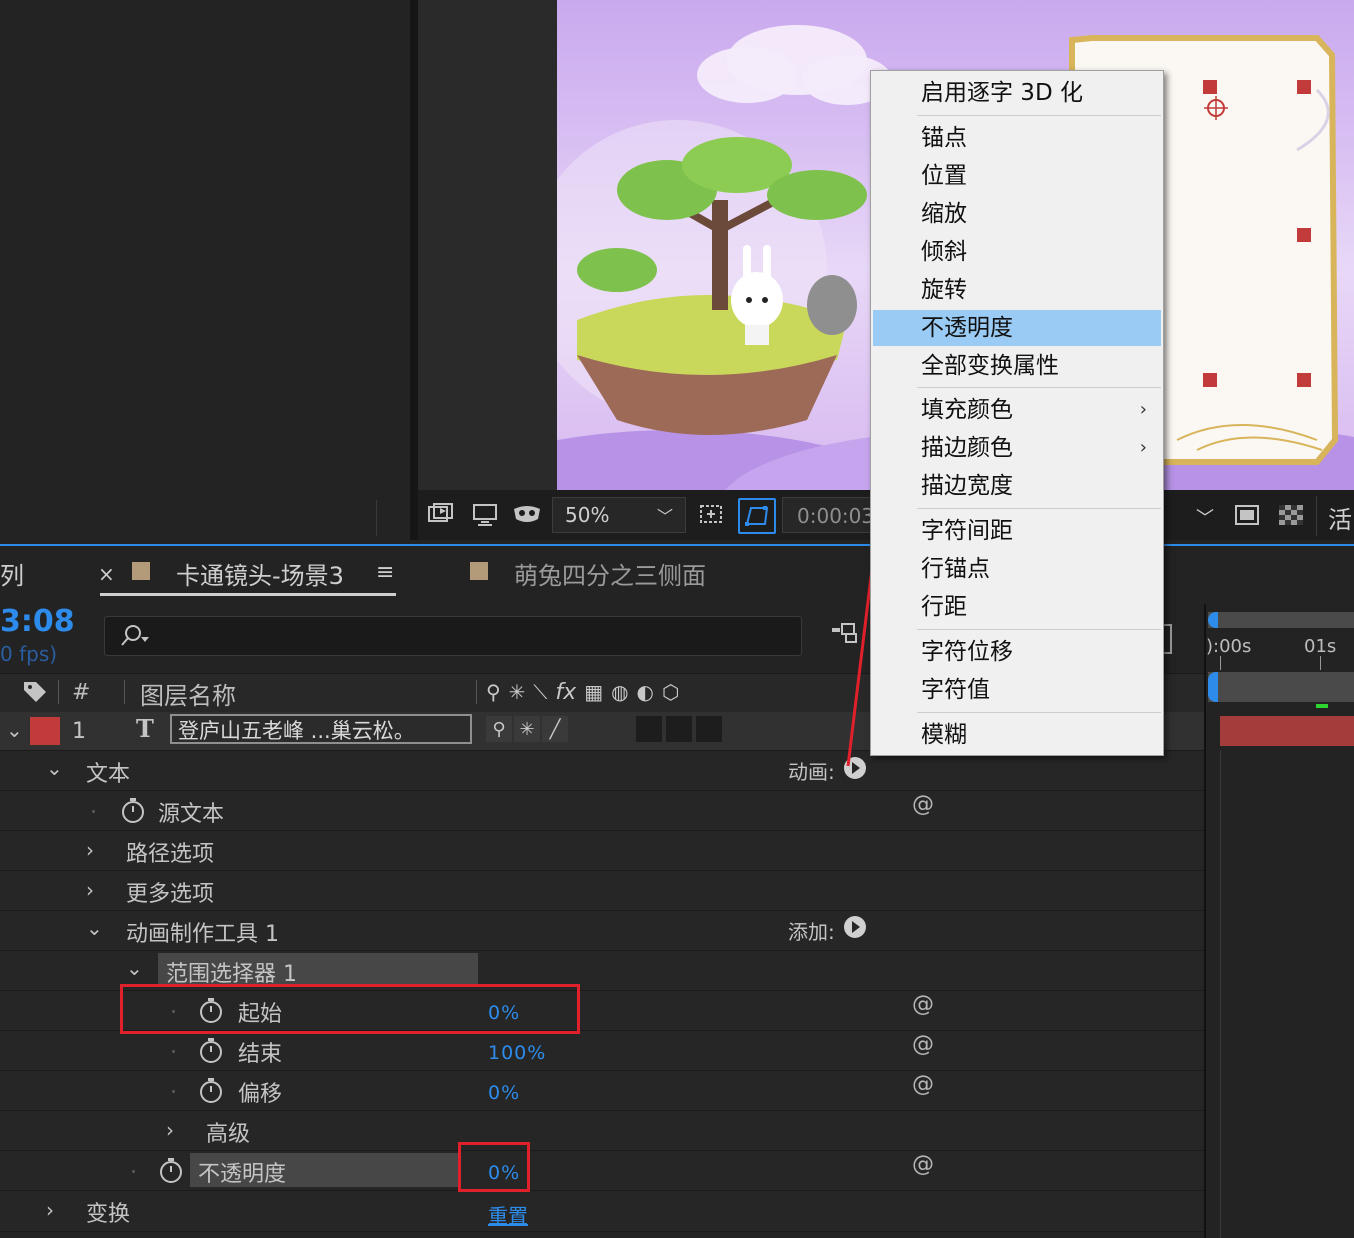  I want to click on menu-item-line-anchor: 行锚点, so click(1017, 569).